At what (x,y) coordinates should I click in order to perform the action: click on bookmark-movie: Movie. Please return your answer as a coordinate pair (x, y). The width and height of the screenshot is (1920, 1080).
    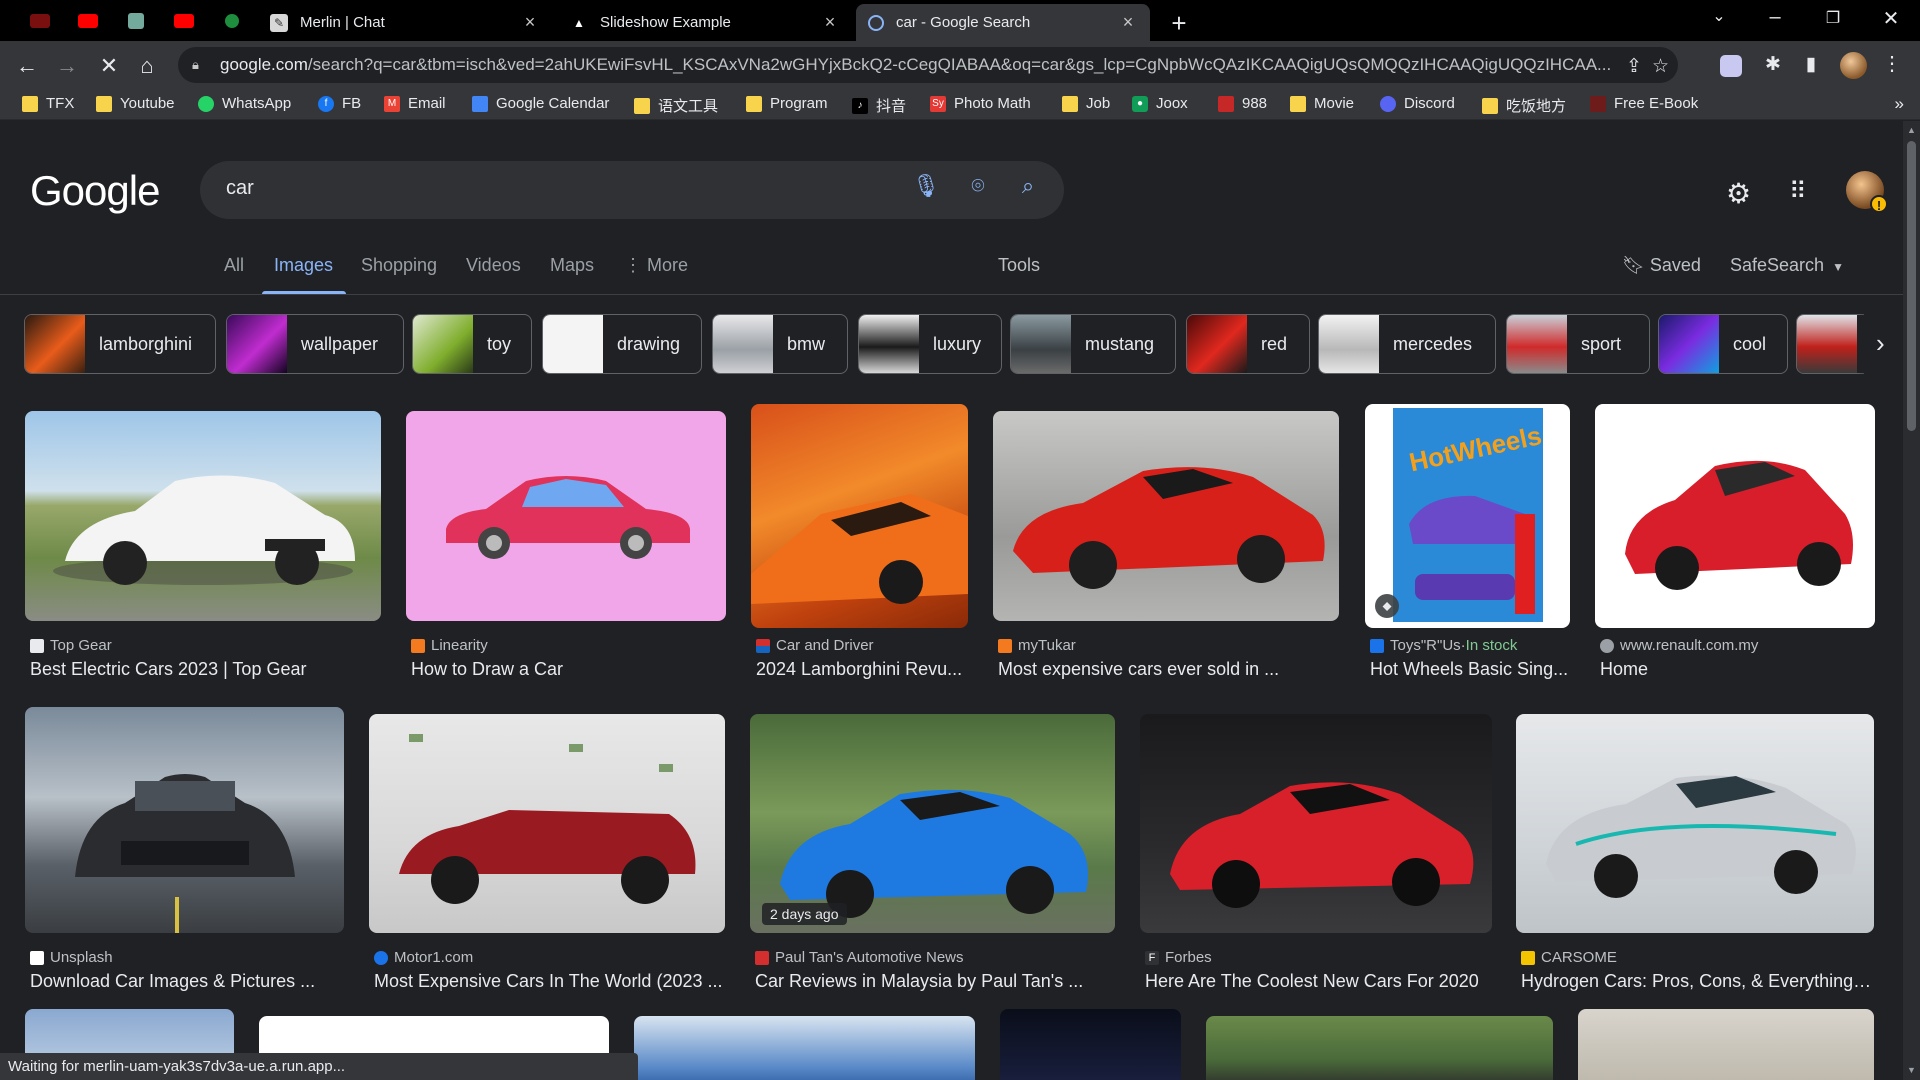
    Looking at the image, I should click on (1322, 103).